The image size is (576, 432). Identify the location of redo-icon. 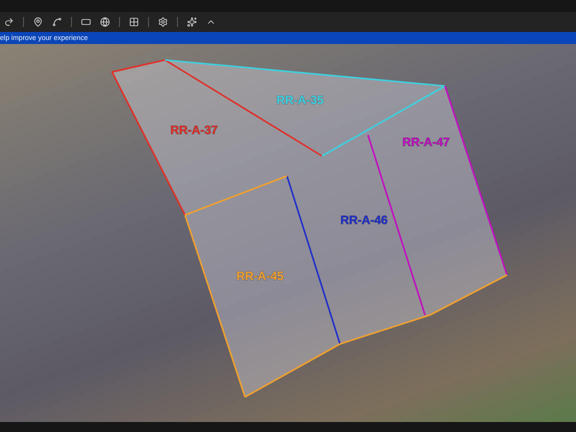
(9, 22).